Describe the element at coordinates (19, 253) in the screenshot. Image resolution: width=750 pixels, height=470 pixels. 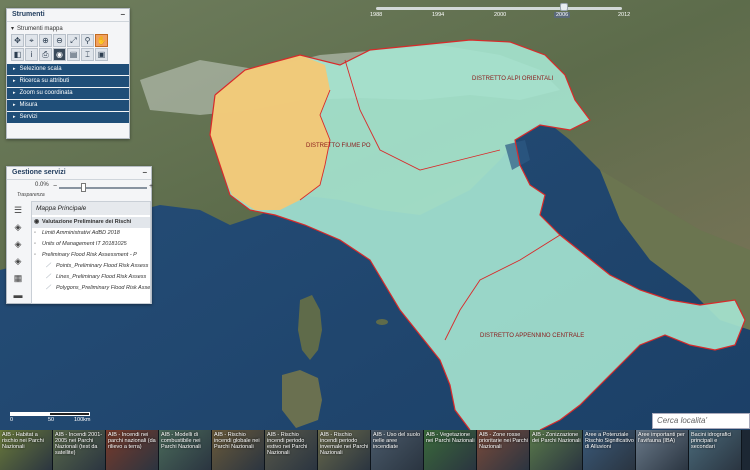
I see `servizi-side-icons: ☰ ◈ ◈ ◈ ▦ ▬` at that location.